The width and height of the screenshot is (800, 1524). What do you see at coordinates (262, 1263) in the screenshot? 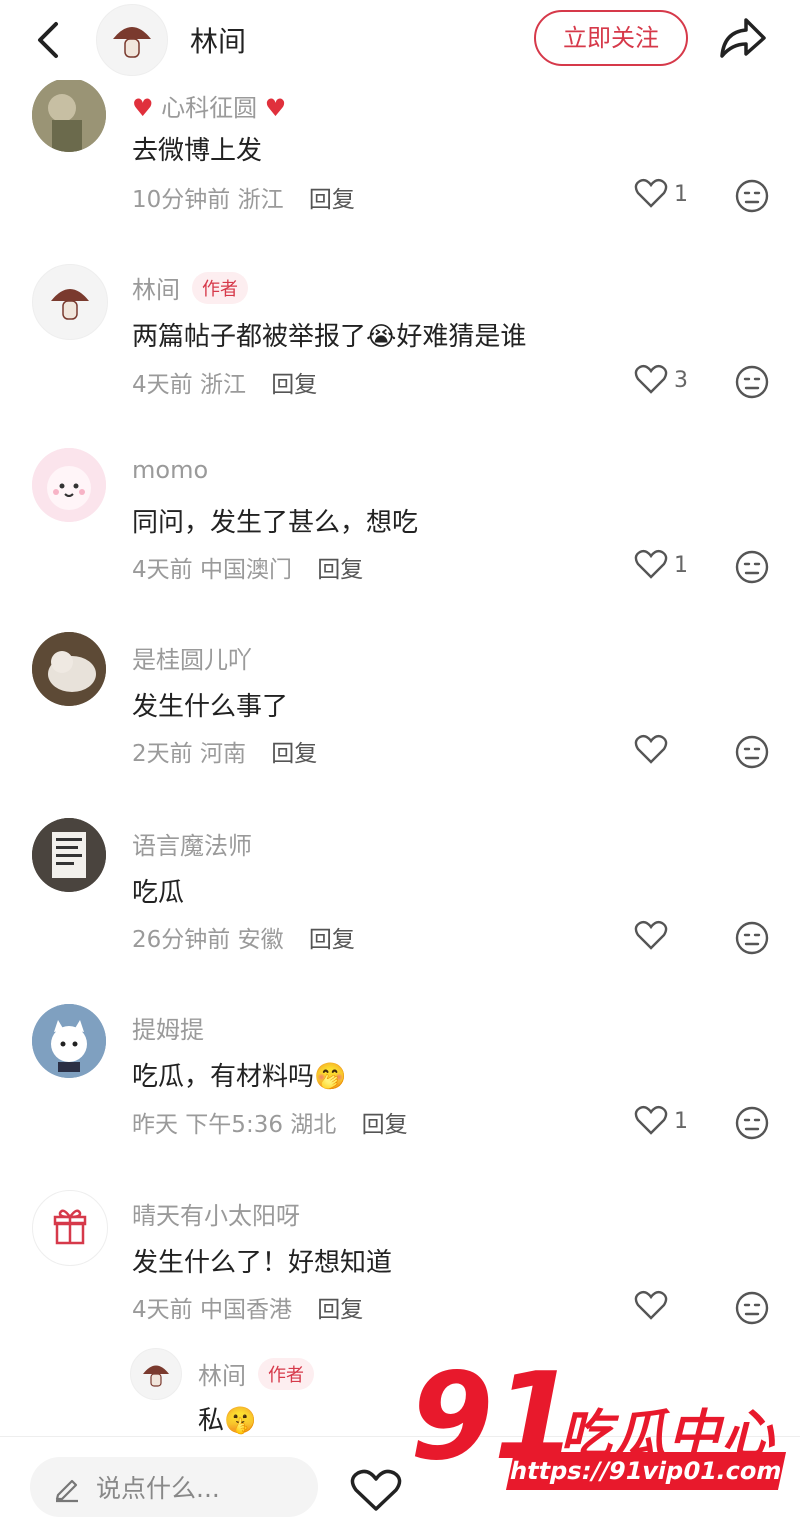
I see `comment-text: 发生什么了！好想知道` at bounding box center [262, 1263].